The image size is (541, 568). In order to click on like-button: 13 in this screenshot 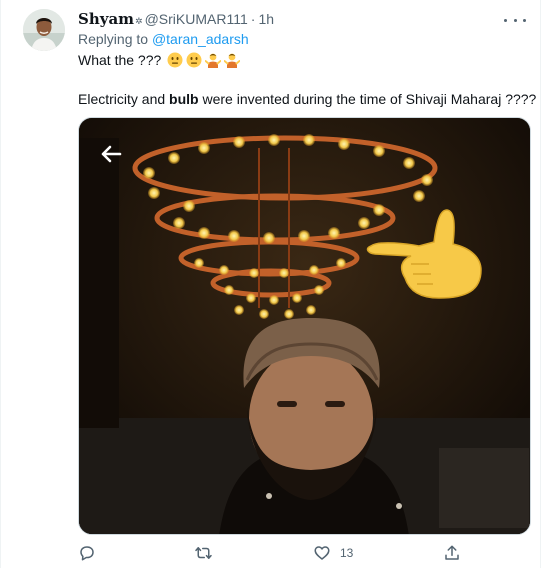, I will do `click(333, 553)`.